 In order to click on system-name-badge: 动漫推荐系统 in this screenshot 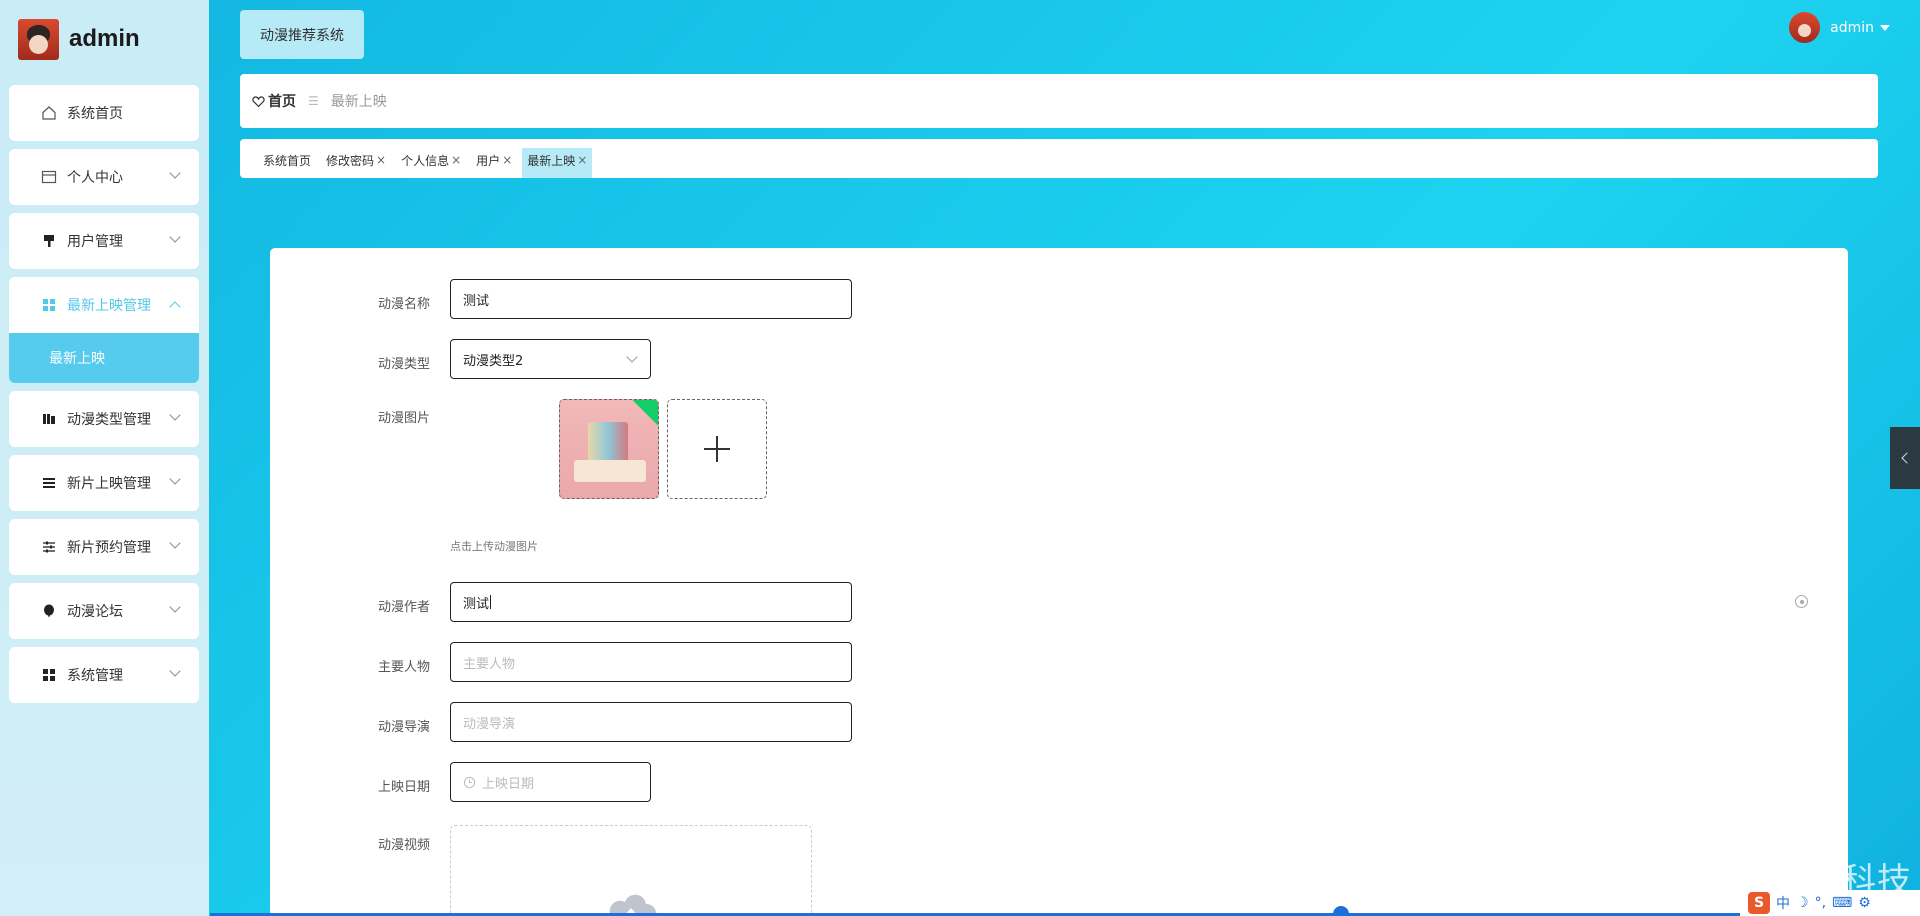, I will do `click(302, 34)`.